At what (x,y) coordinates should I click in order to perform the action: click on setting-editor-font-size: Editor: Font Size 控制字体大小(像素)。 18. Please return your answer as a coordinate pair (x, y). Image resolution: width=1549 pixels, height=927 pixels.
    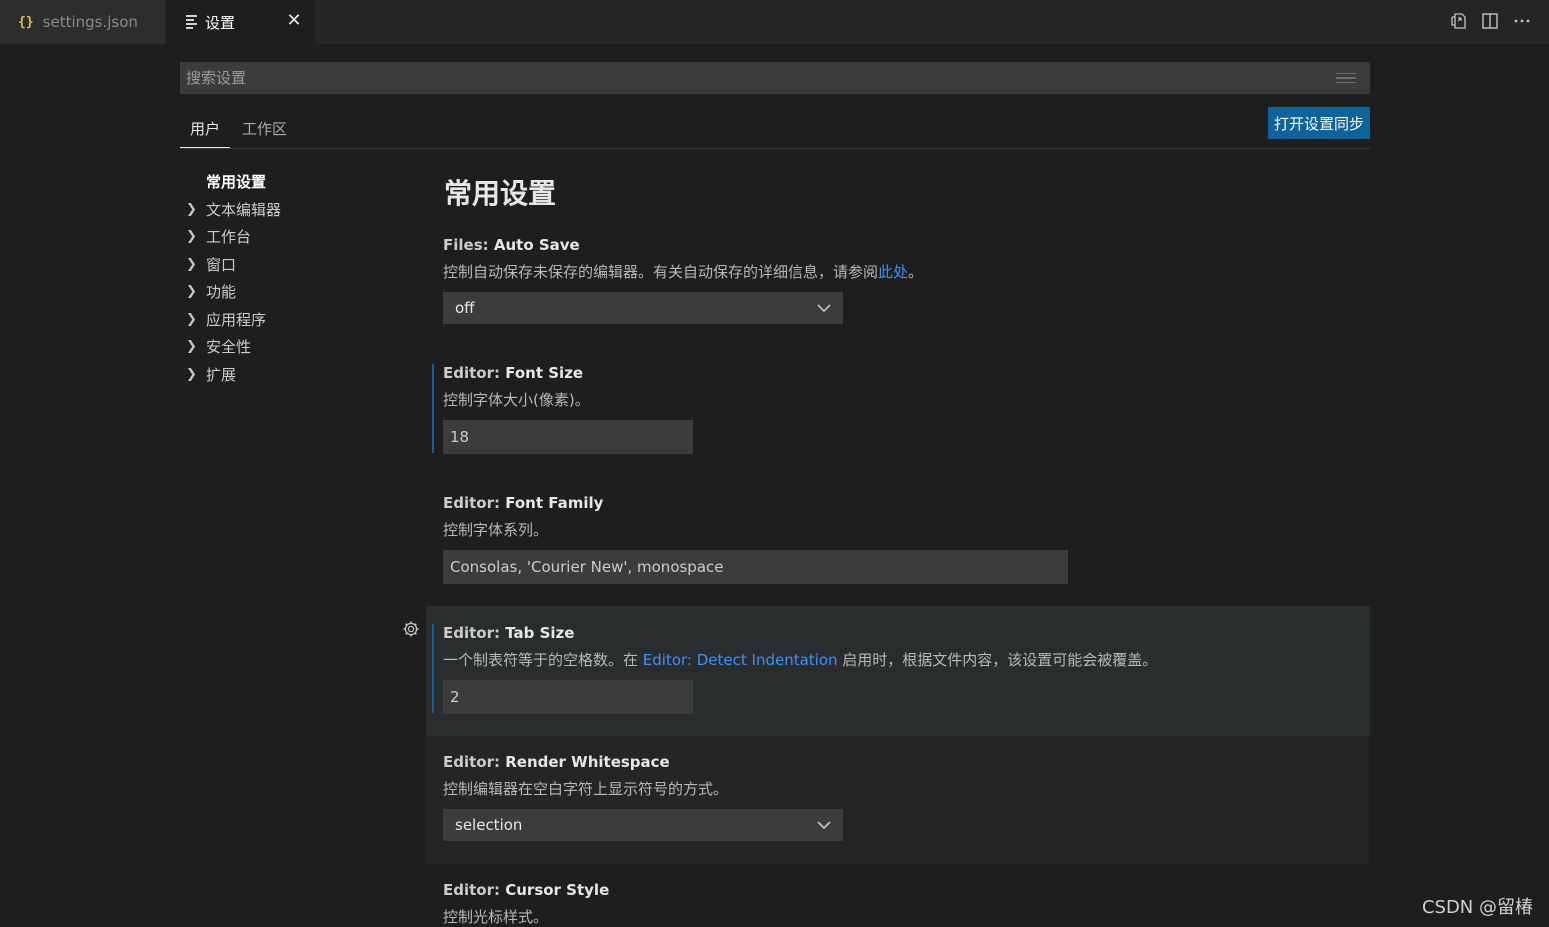
    Looking at the image, I should click on (898, 409).